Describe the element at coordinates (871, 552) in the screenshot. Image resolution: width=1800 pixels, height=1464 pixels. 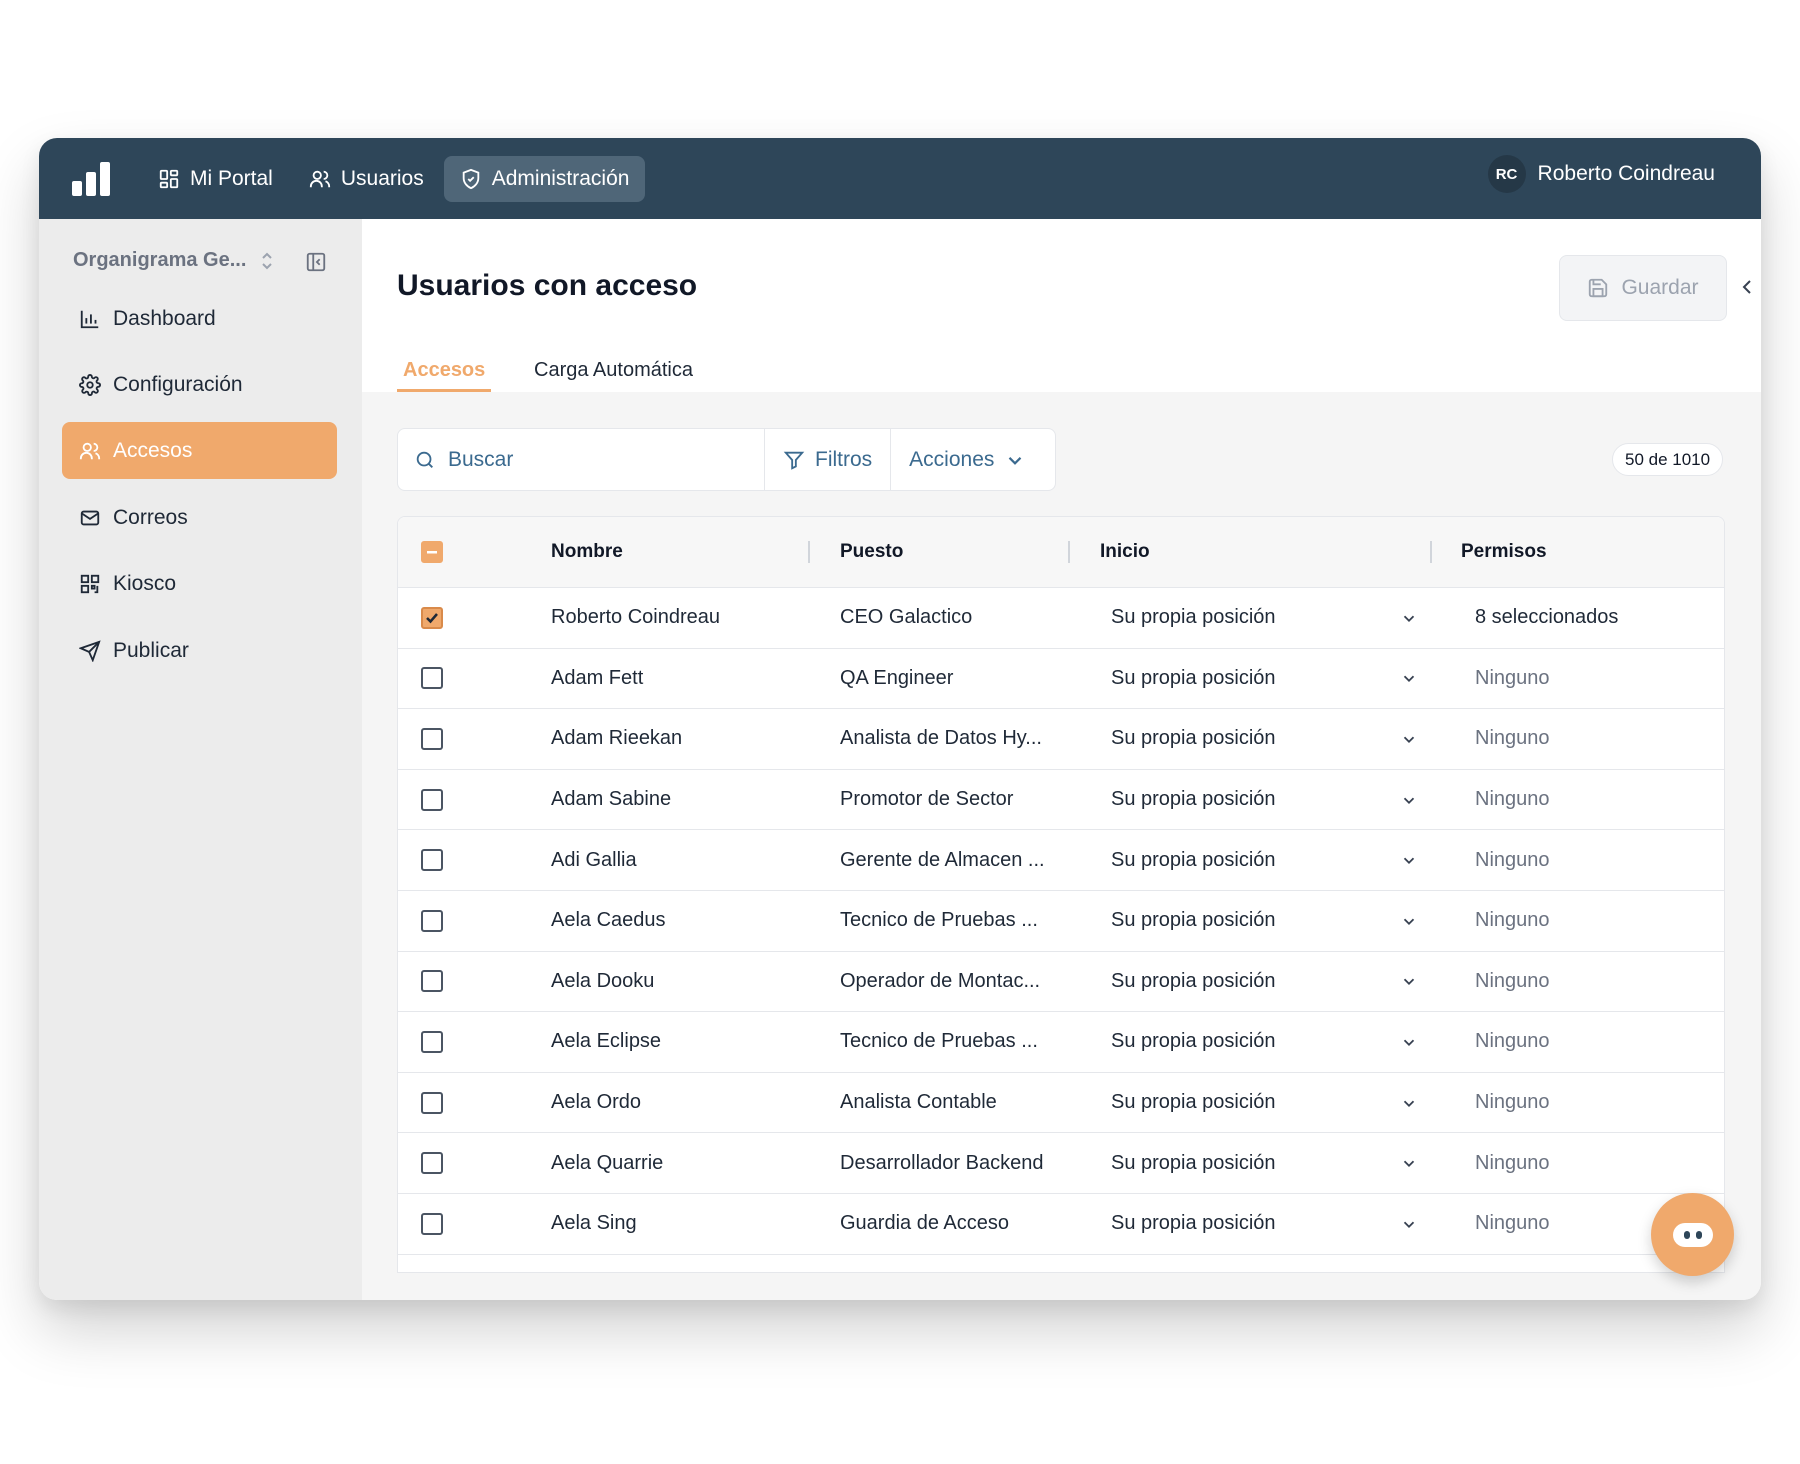
I see `header-puesto: Puesto` at that location.